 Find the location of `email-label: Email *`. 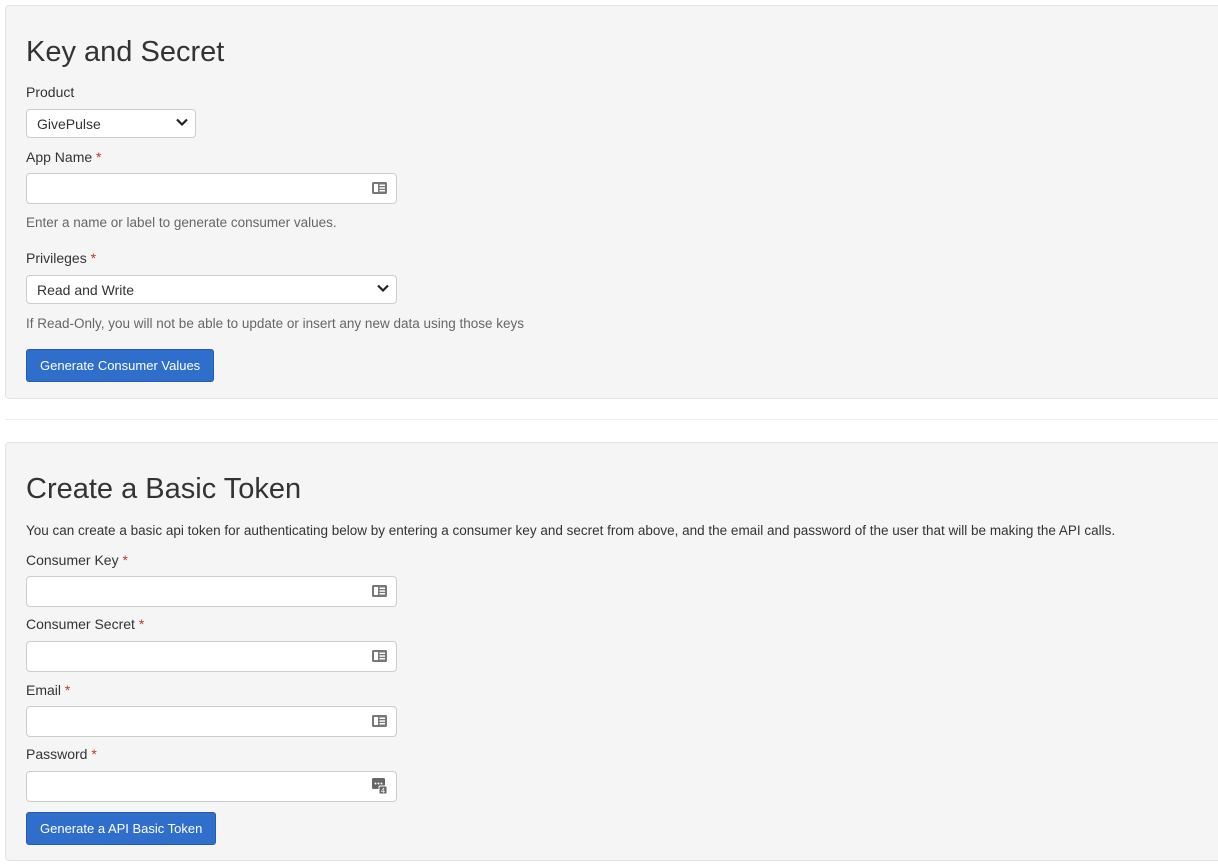

email-label: Email * is located at coordinates (48, 690).